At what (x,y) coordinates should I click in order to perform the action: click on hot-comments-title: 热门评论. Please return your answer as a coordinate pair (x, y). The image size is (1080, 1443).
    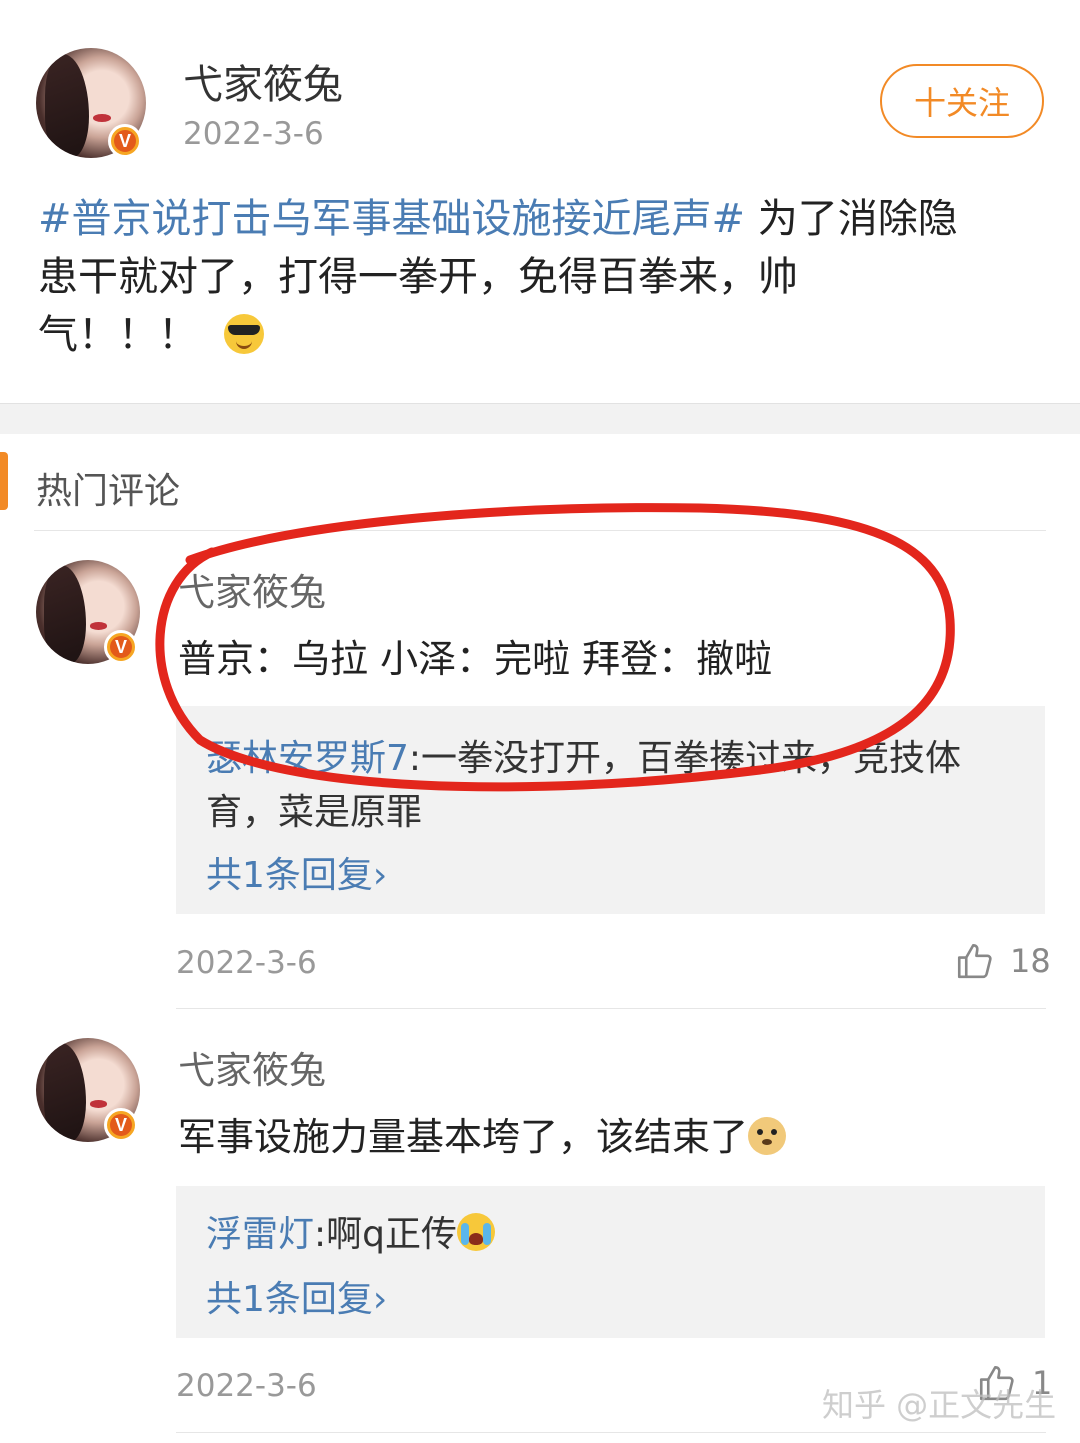
    Looking at the image, I should click on (108, 491).